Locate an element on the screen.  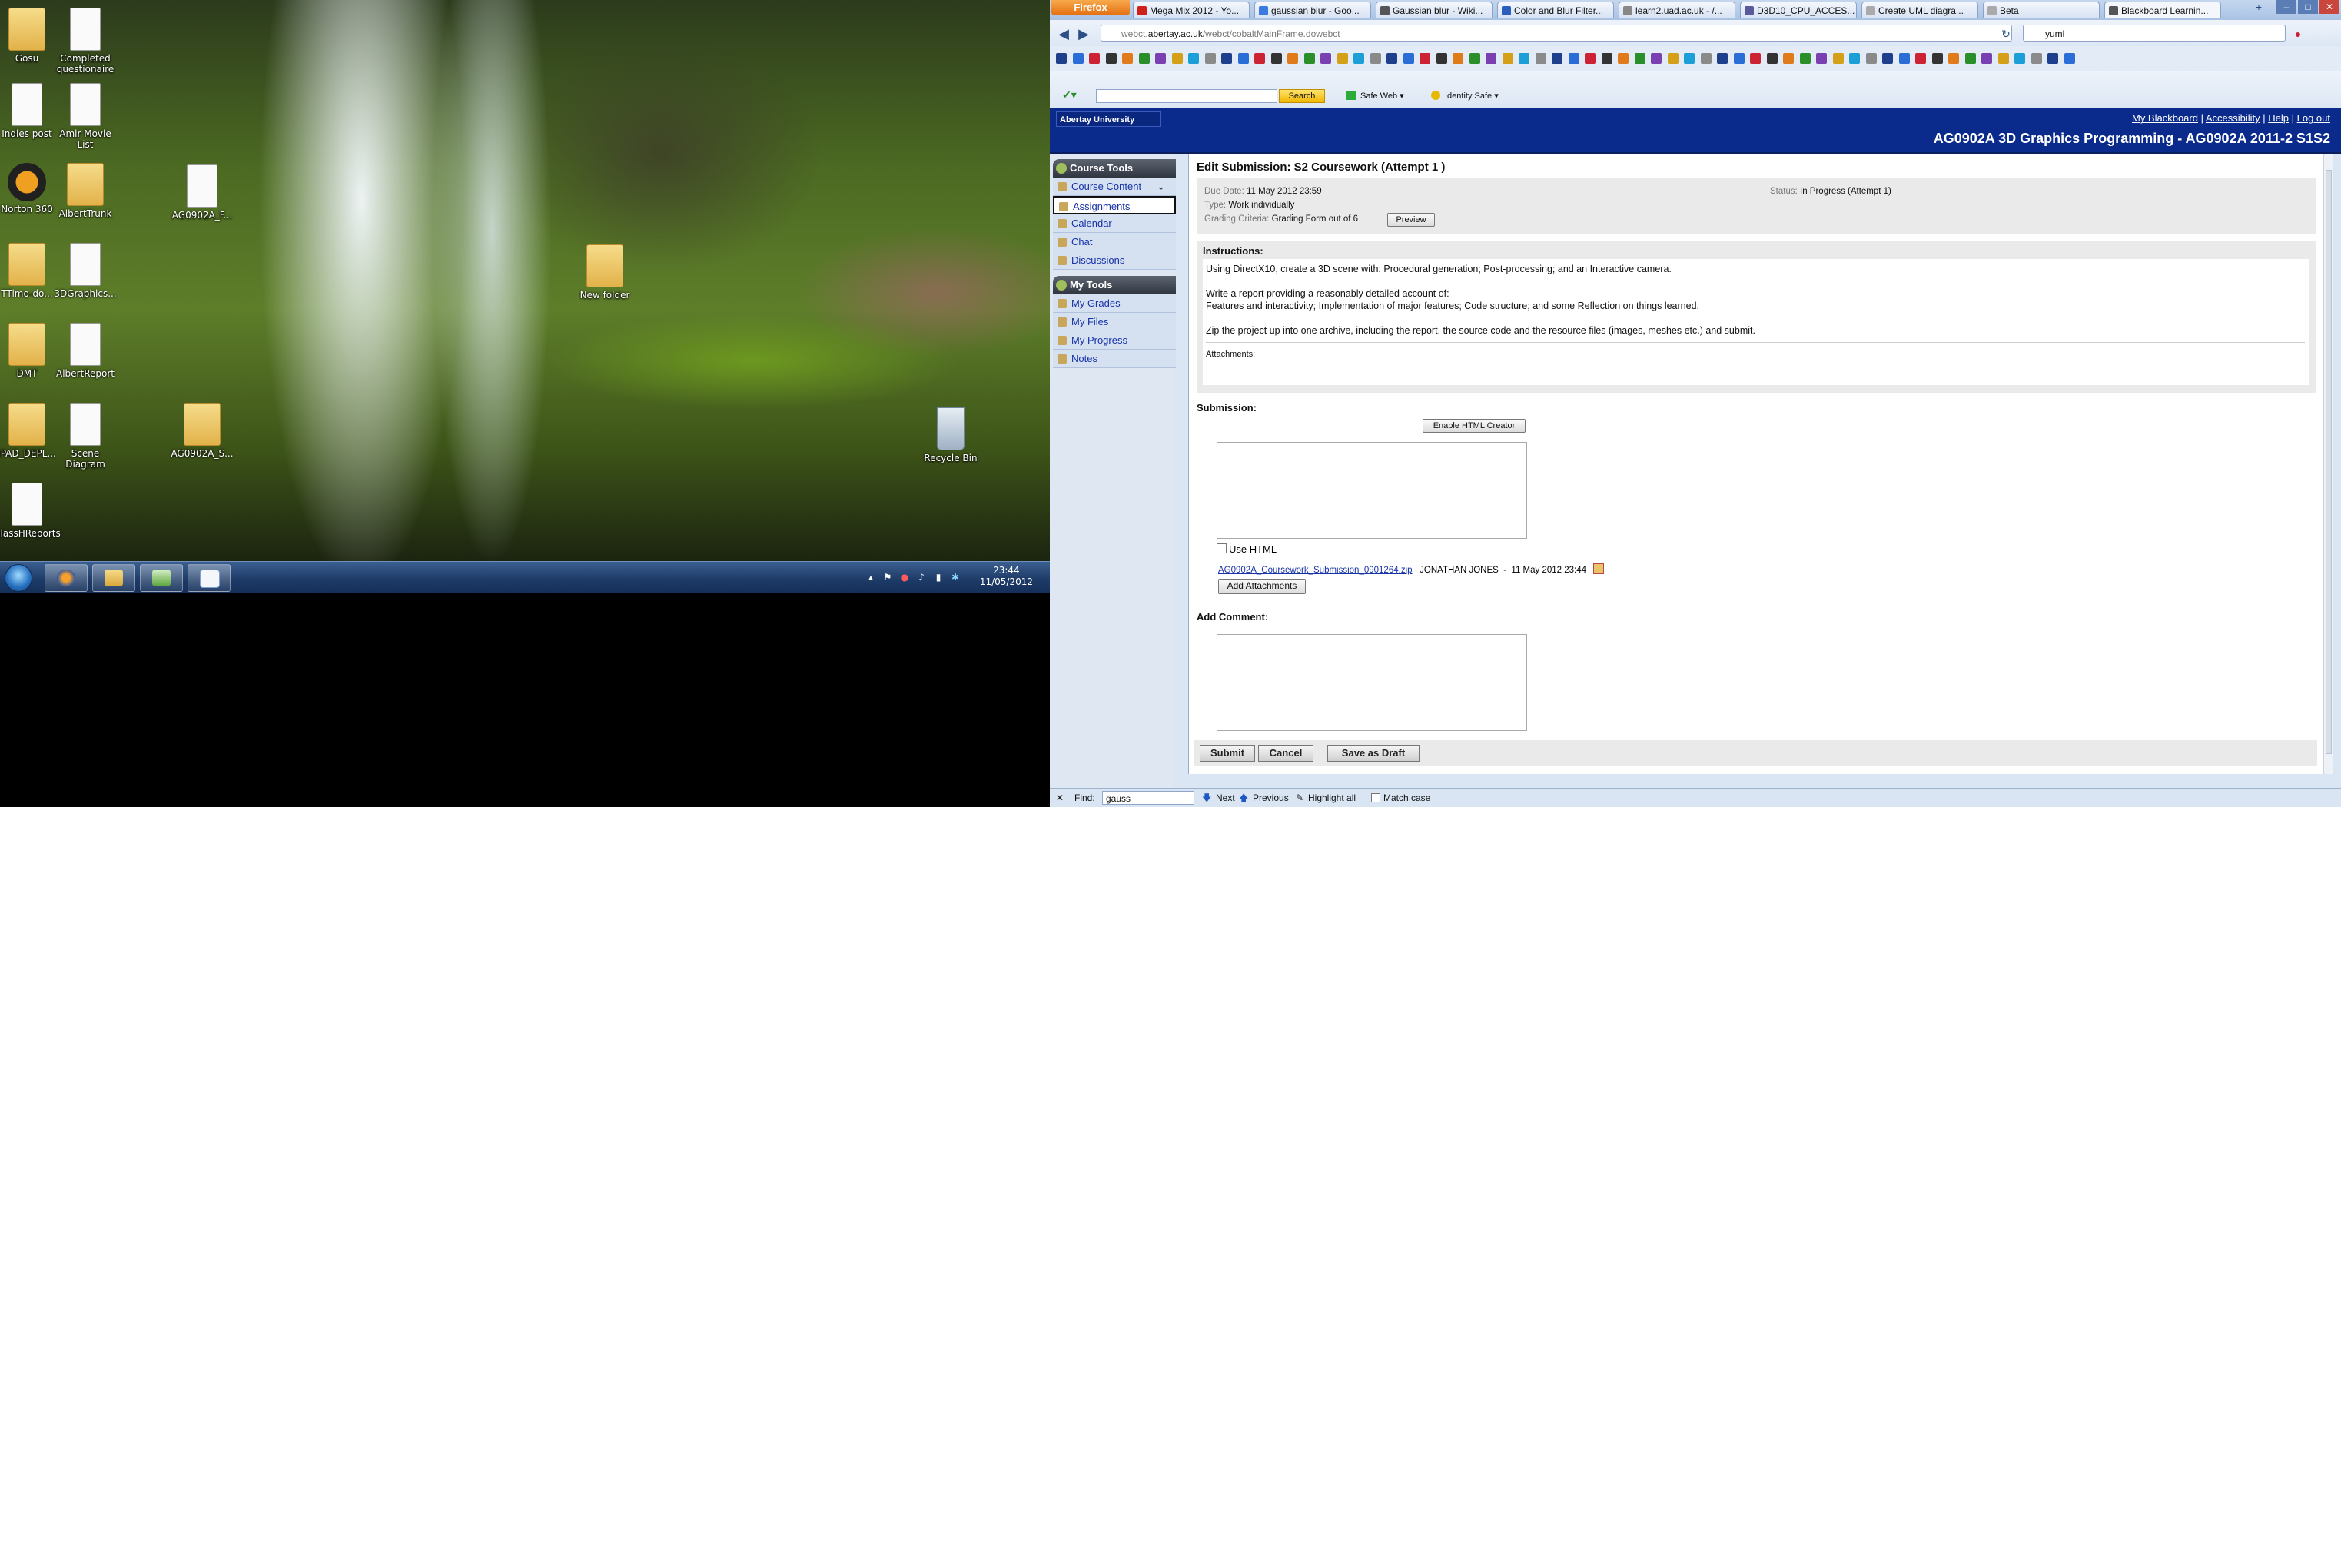
start-button is located at coordinates (18, 578).